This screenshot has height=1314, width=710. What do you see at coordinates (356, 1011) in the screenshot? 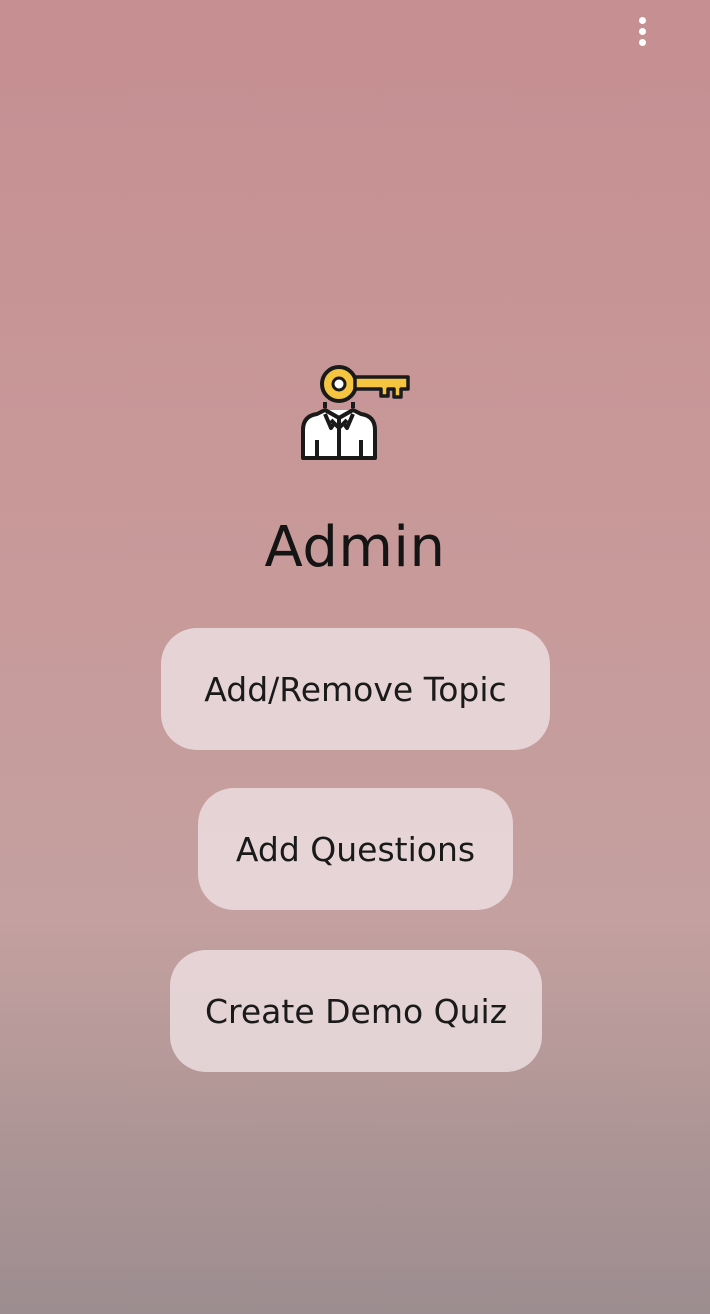
I see `create-demo-quiz-button: Create Demo Quiz` at bounding box center [356, 1011].